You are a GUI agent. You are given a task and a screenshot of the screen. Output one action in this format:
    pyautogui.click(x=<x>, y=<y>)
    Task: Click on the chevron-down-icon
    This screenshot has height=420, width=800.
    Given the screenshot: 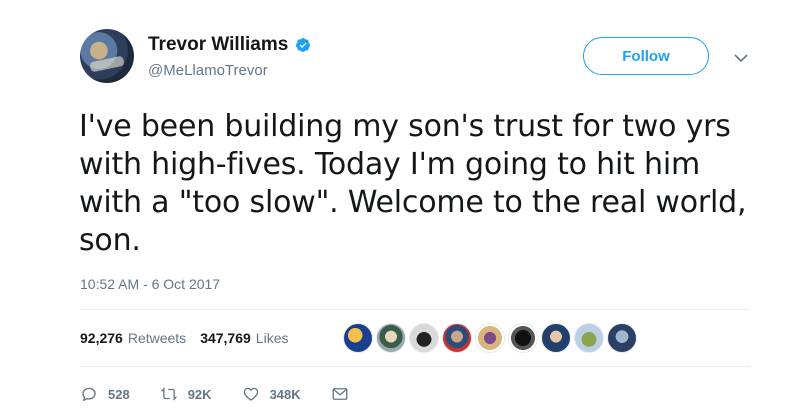 What is the action you would take?
    pyautogui.click(x=741, y=56)
    